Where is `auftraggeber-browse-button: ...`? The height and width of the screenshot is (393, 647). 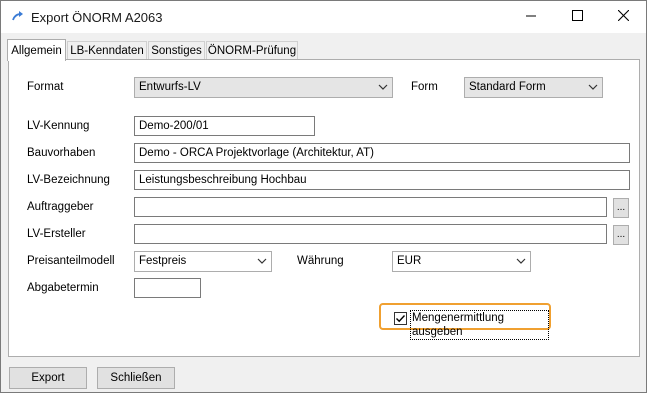 auftraggeber-browse-button: ... is located at coordinates (621, 208).